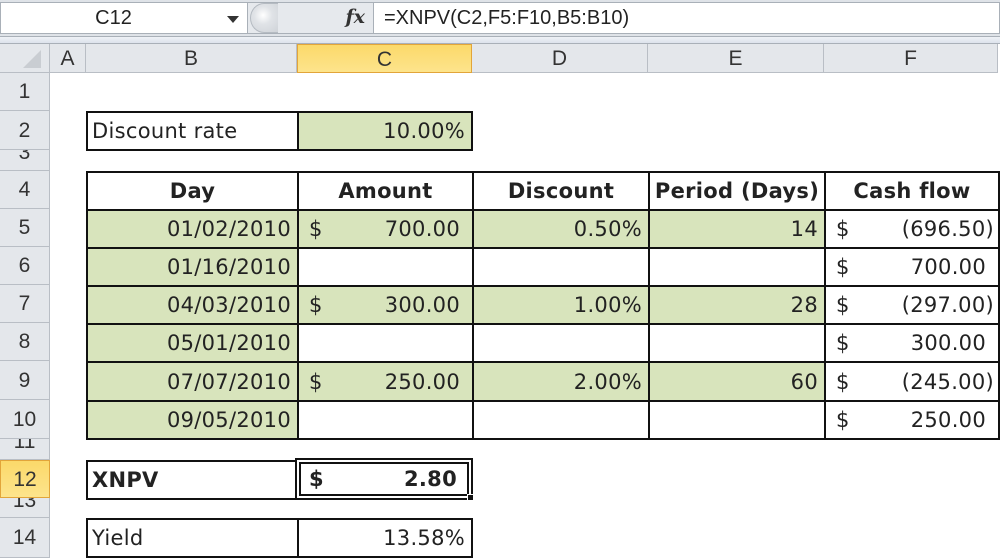 The image size is (1000, 558). I want to click on cell-b14: Yield, so click(192, 538).